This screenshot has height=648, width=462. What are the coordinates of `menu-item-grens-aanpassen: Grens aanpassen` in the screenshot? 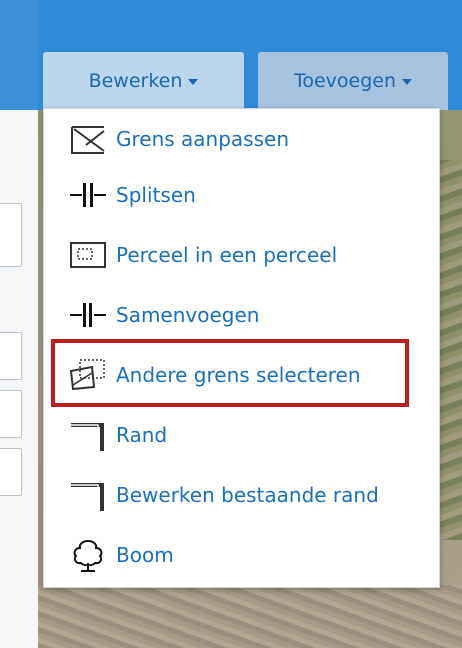 It's located at (241, 139).